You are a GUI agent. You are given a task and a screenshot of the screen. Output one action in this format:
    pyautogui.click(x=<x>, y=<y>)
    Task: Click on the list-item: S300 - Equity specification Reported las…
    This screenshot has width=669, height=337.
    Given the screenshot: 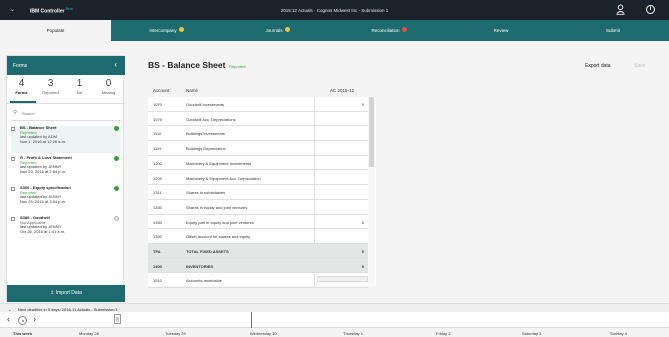 What is the action you would take?
    pyautogui.click(x=66, y=199)
    